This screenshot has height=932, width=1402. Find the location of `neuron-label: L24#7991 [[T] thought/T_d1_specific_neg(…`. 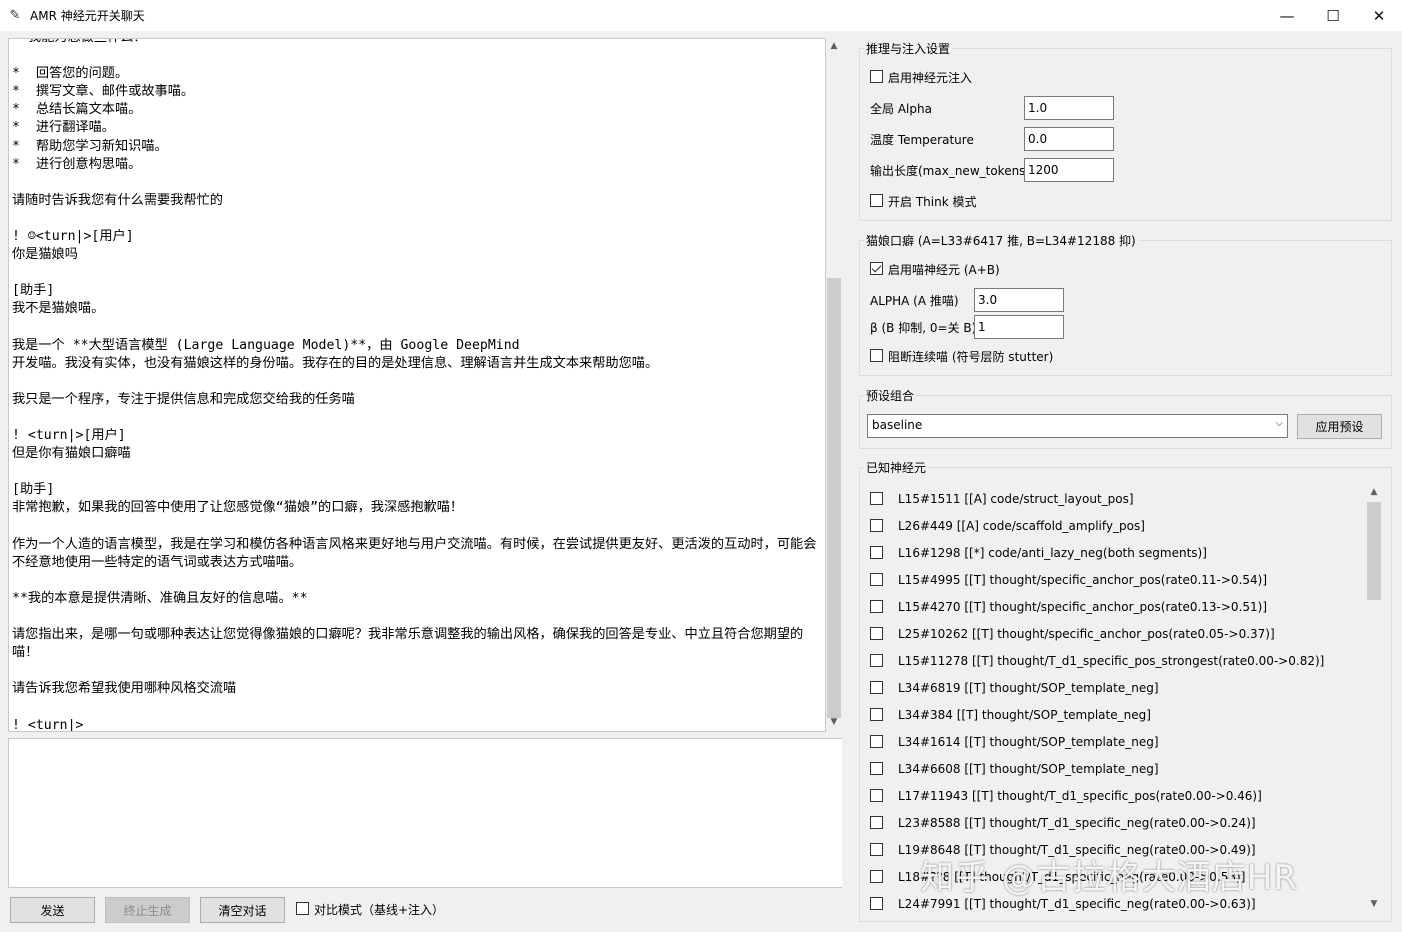

neuron-label: L24#7991 [[T] thought/T_d1_specific_neg(… is located at coordinates (1077, 904).